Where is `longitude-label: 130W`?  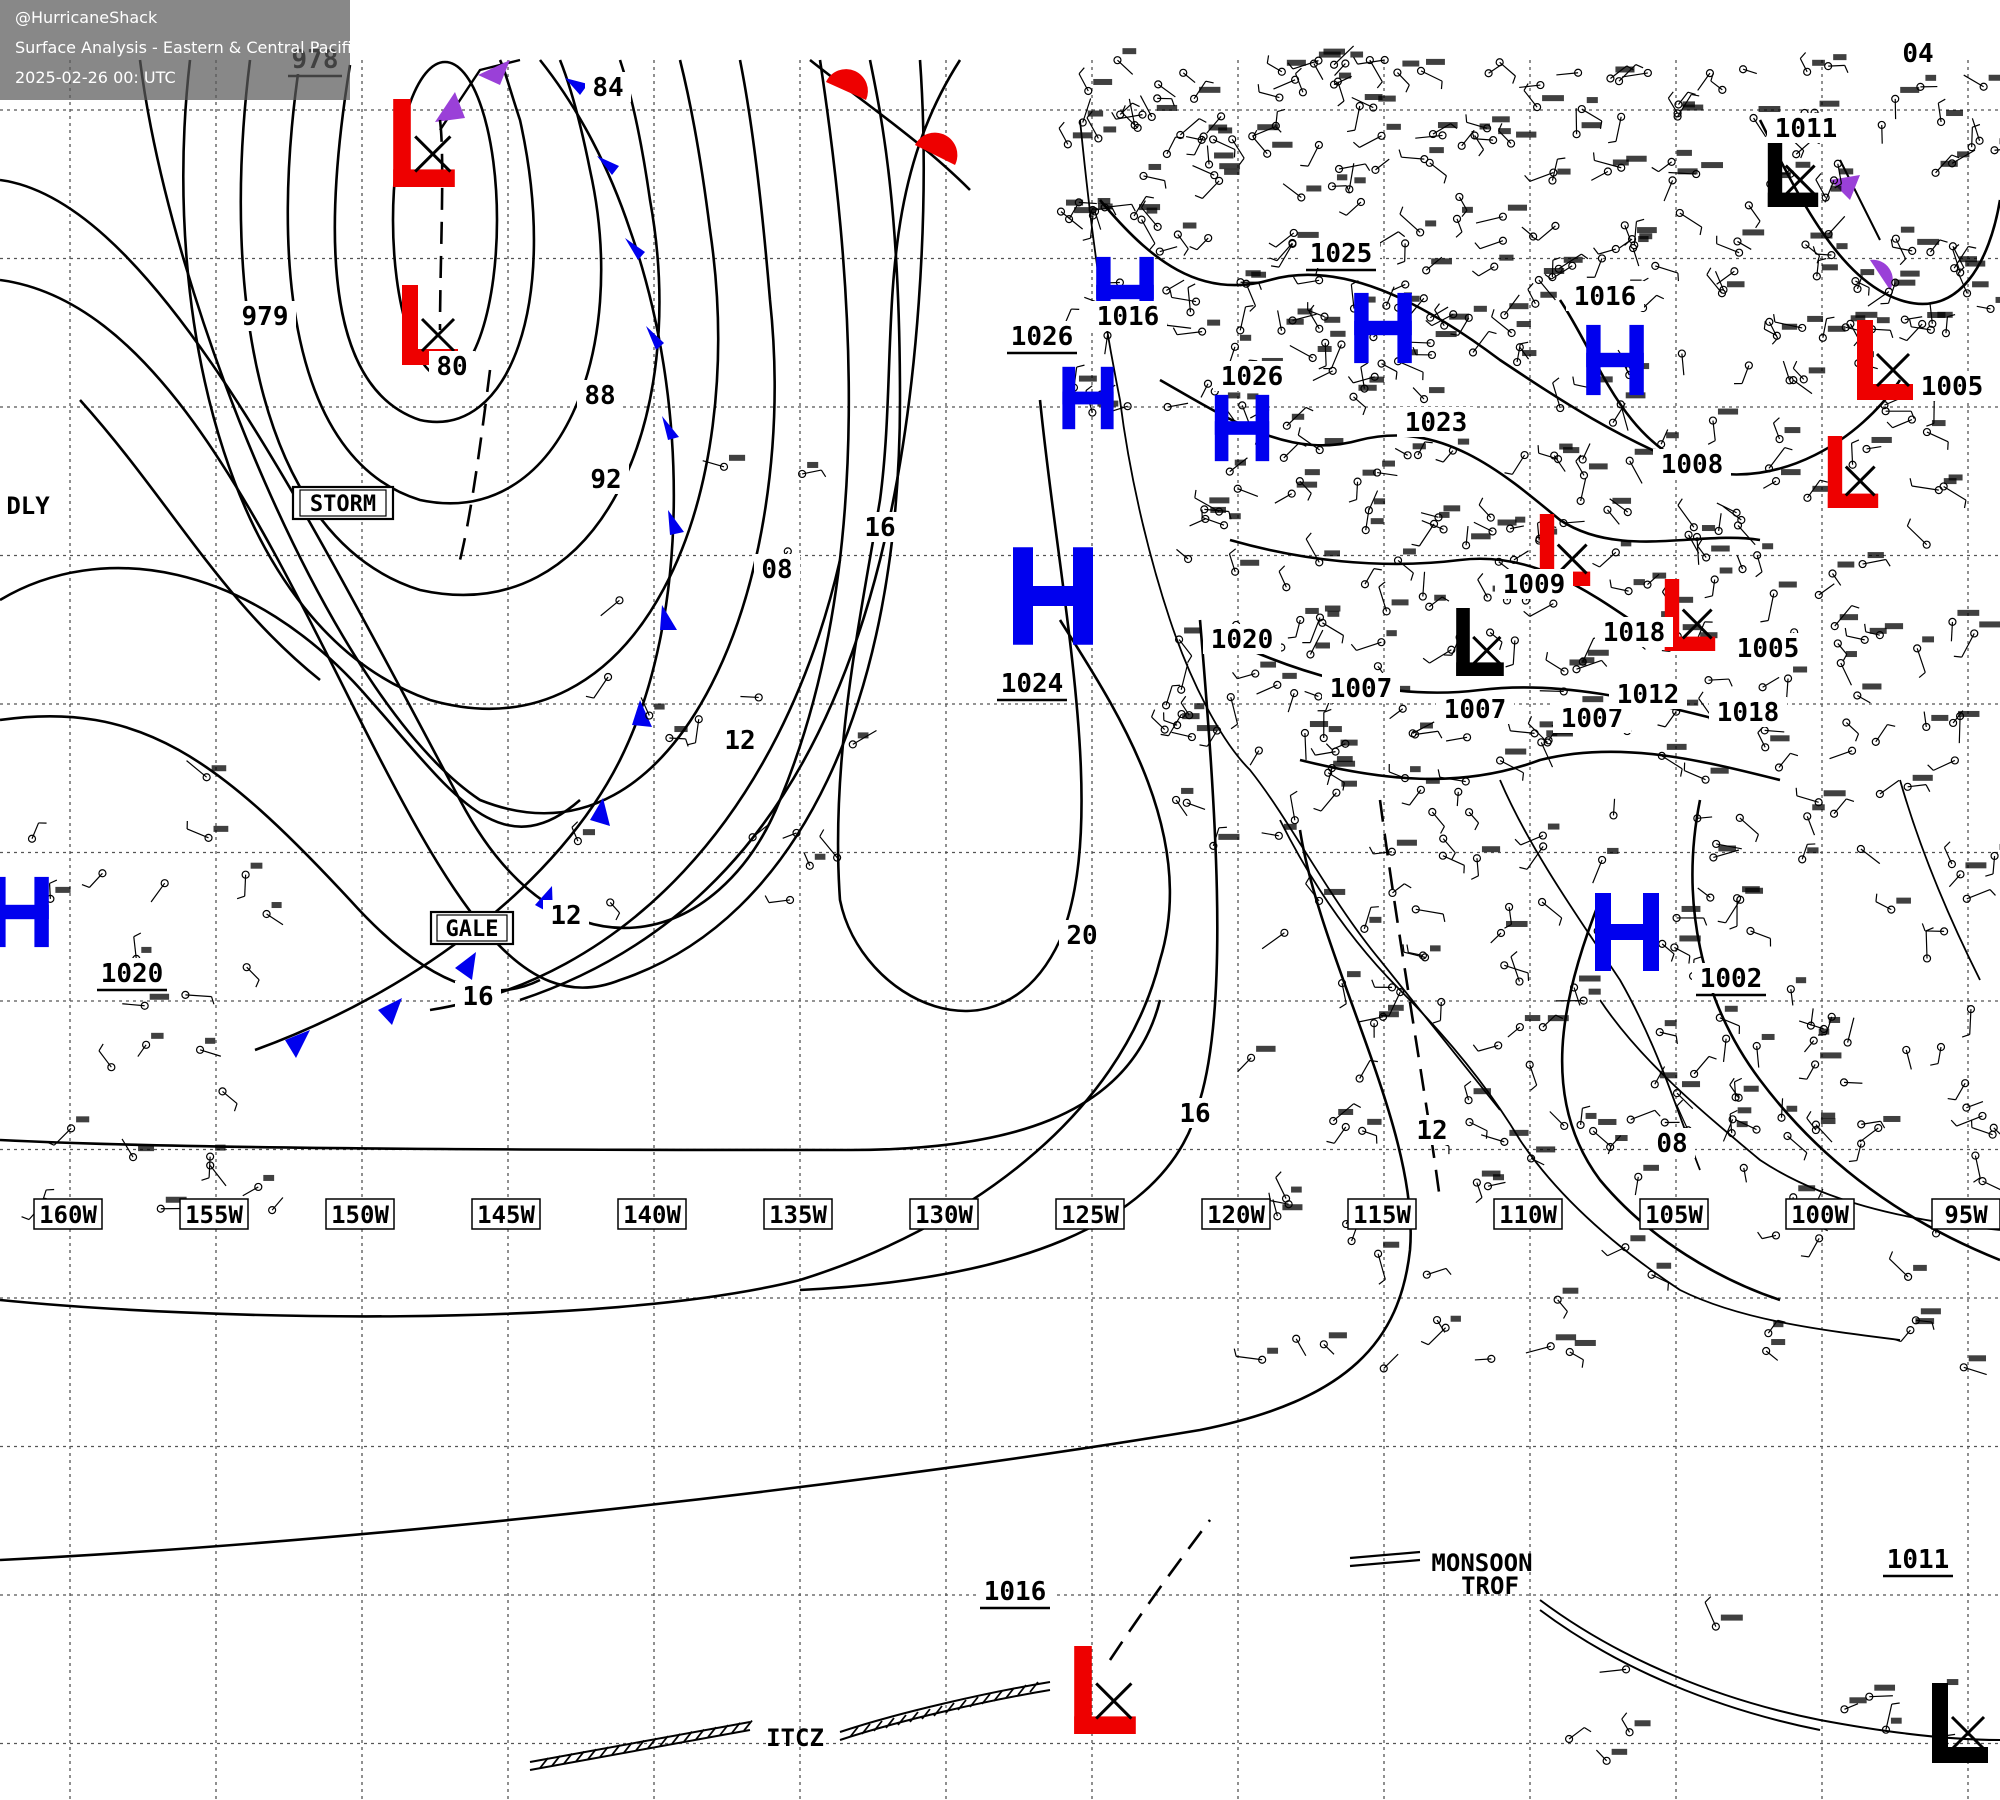
longitude-label: 130W is located at coordinates (944, 1214).